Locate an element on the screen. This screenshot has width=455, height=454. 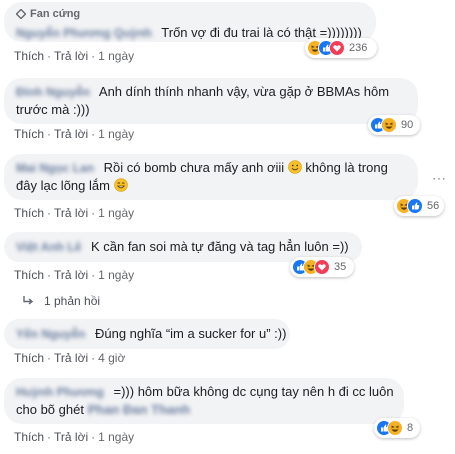
reaction-summary: 90 is located at coordinates (394, 125).